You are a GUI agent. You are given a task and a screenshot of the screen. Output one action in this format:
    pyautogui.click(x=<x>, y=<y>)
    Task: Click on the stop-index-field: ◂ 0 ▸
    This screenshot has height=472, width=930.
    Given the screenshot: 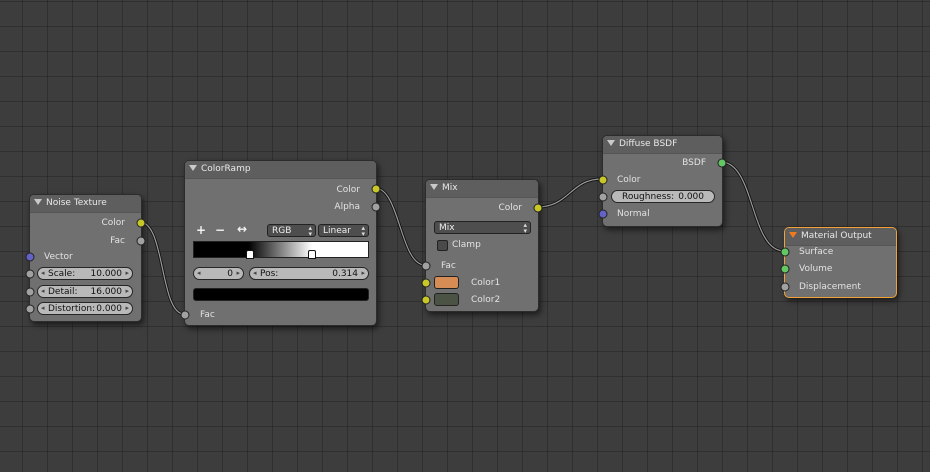 What is the action you would take?
    pyautogui.click(x=218, y=273)
    